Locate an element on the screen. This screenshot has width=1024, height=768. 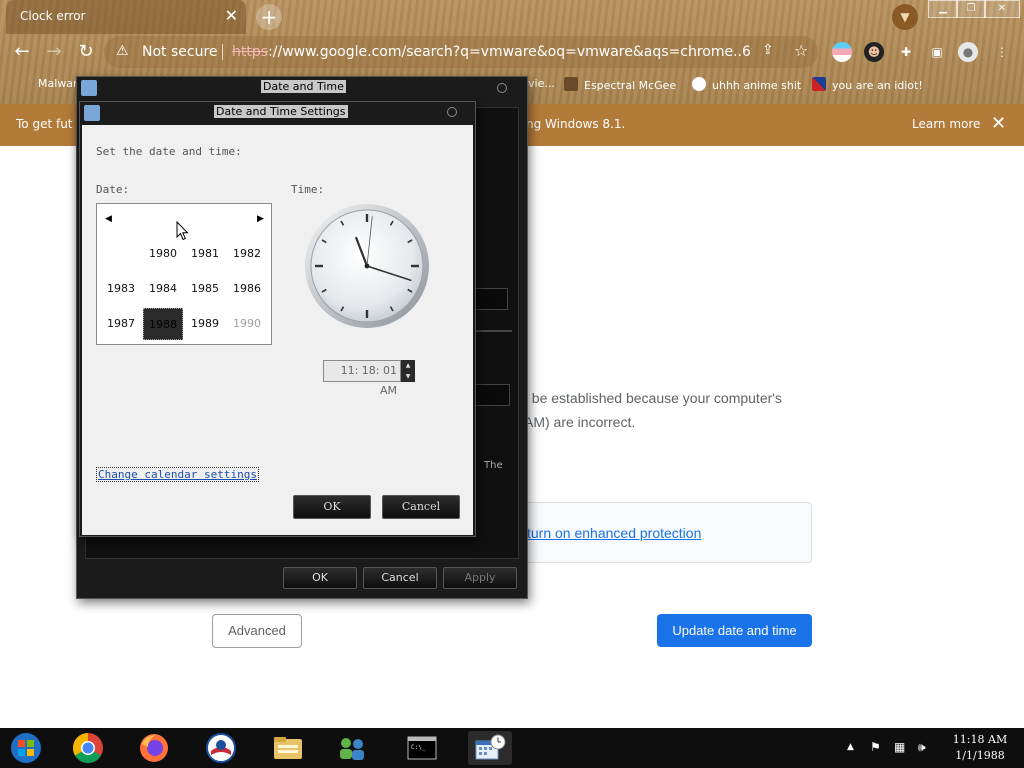
bookmark-star-icon: ☆ is located at coordinates (801, 50).